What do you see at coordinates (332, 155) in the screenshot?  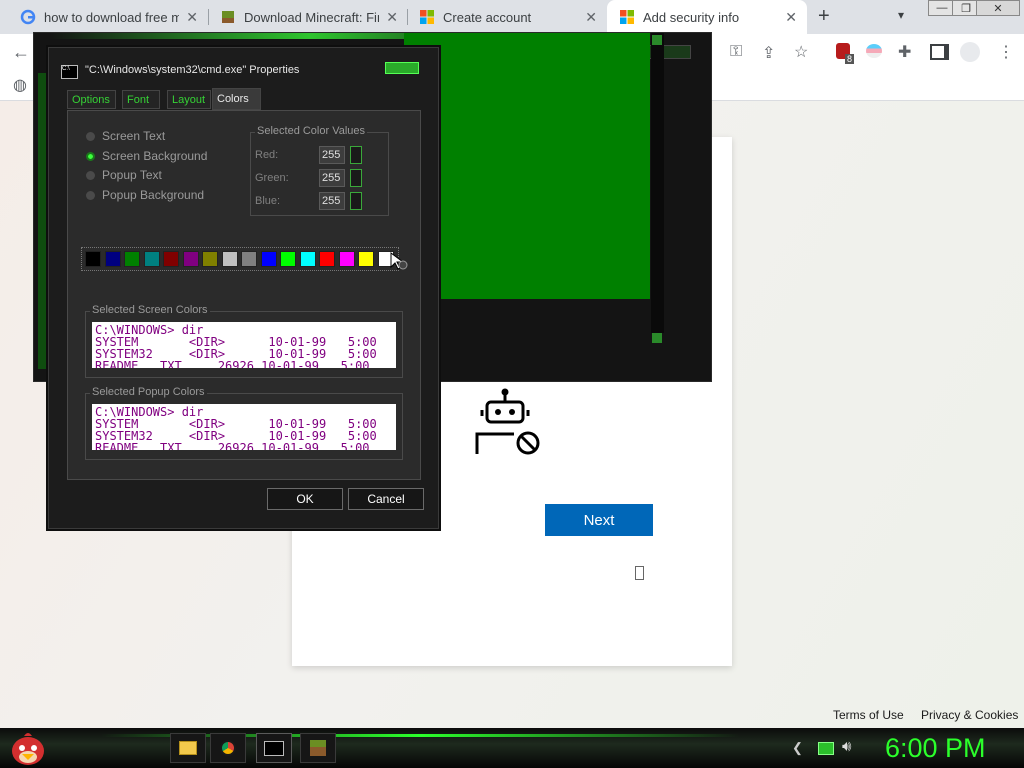 I see `red-input: 255` at bounding box center [332, 155].